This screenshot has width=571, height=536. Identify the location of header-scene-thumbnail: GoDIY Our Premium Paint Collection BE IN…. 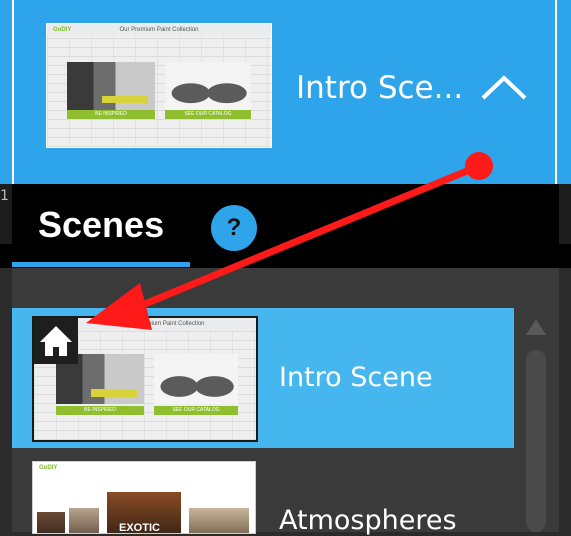
(159, 85).